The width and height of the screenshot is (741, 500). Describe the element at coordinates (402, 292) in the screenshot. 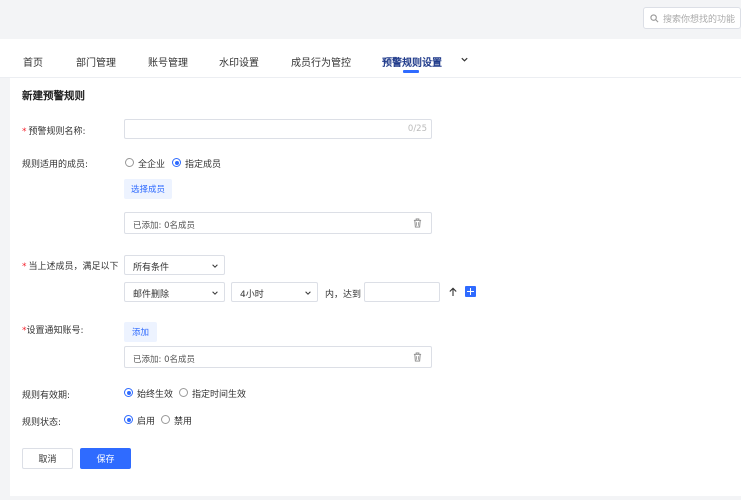

I see `threshold-input` at that location.